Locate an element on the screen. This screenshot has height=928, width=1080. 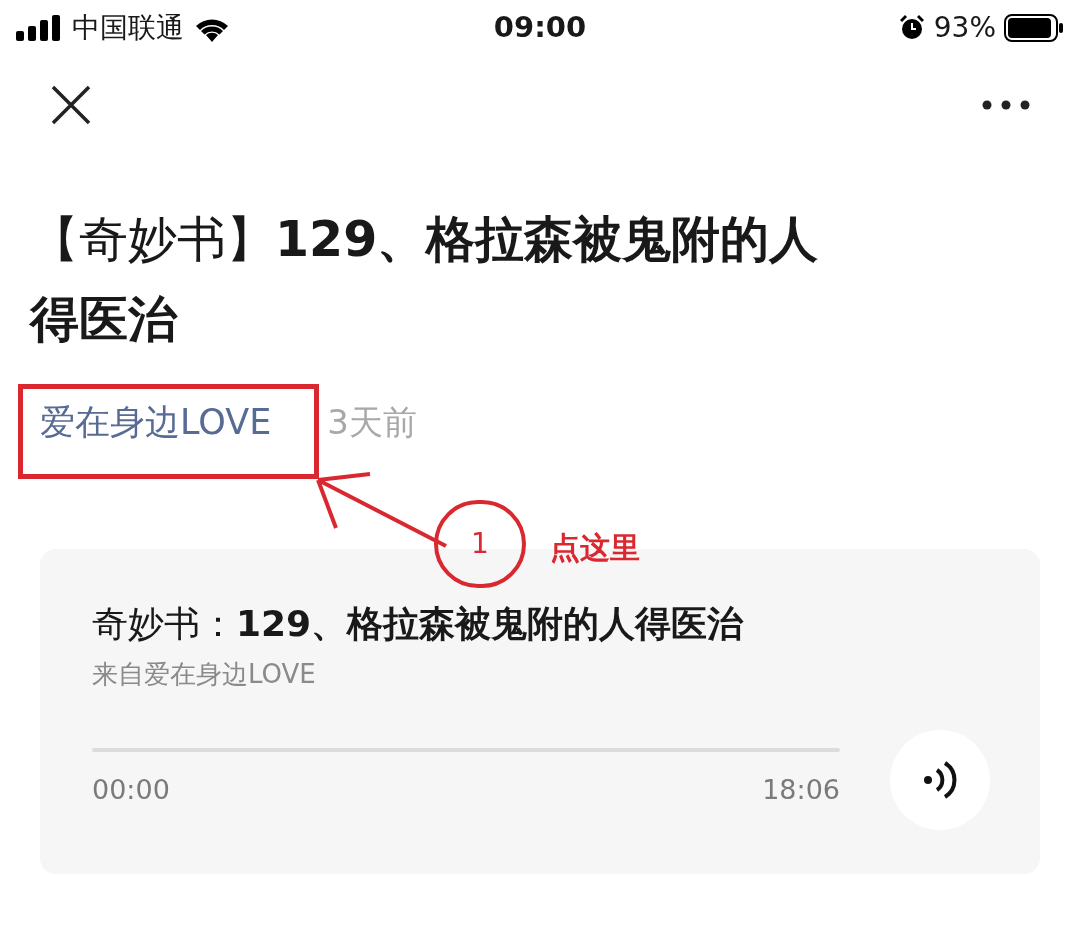
elapsed-time: 00:00 is located at coordinates (131, 790).